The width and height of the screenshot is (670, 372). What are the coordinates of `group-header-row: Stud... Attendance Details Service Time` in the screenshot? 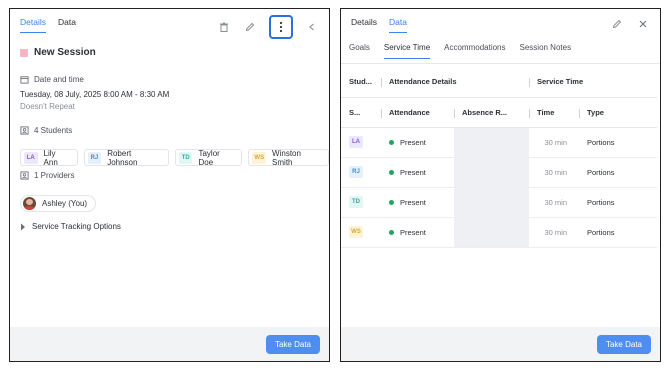 It's located at (499, 82).